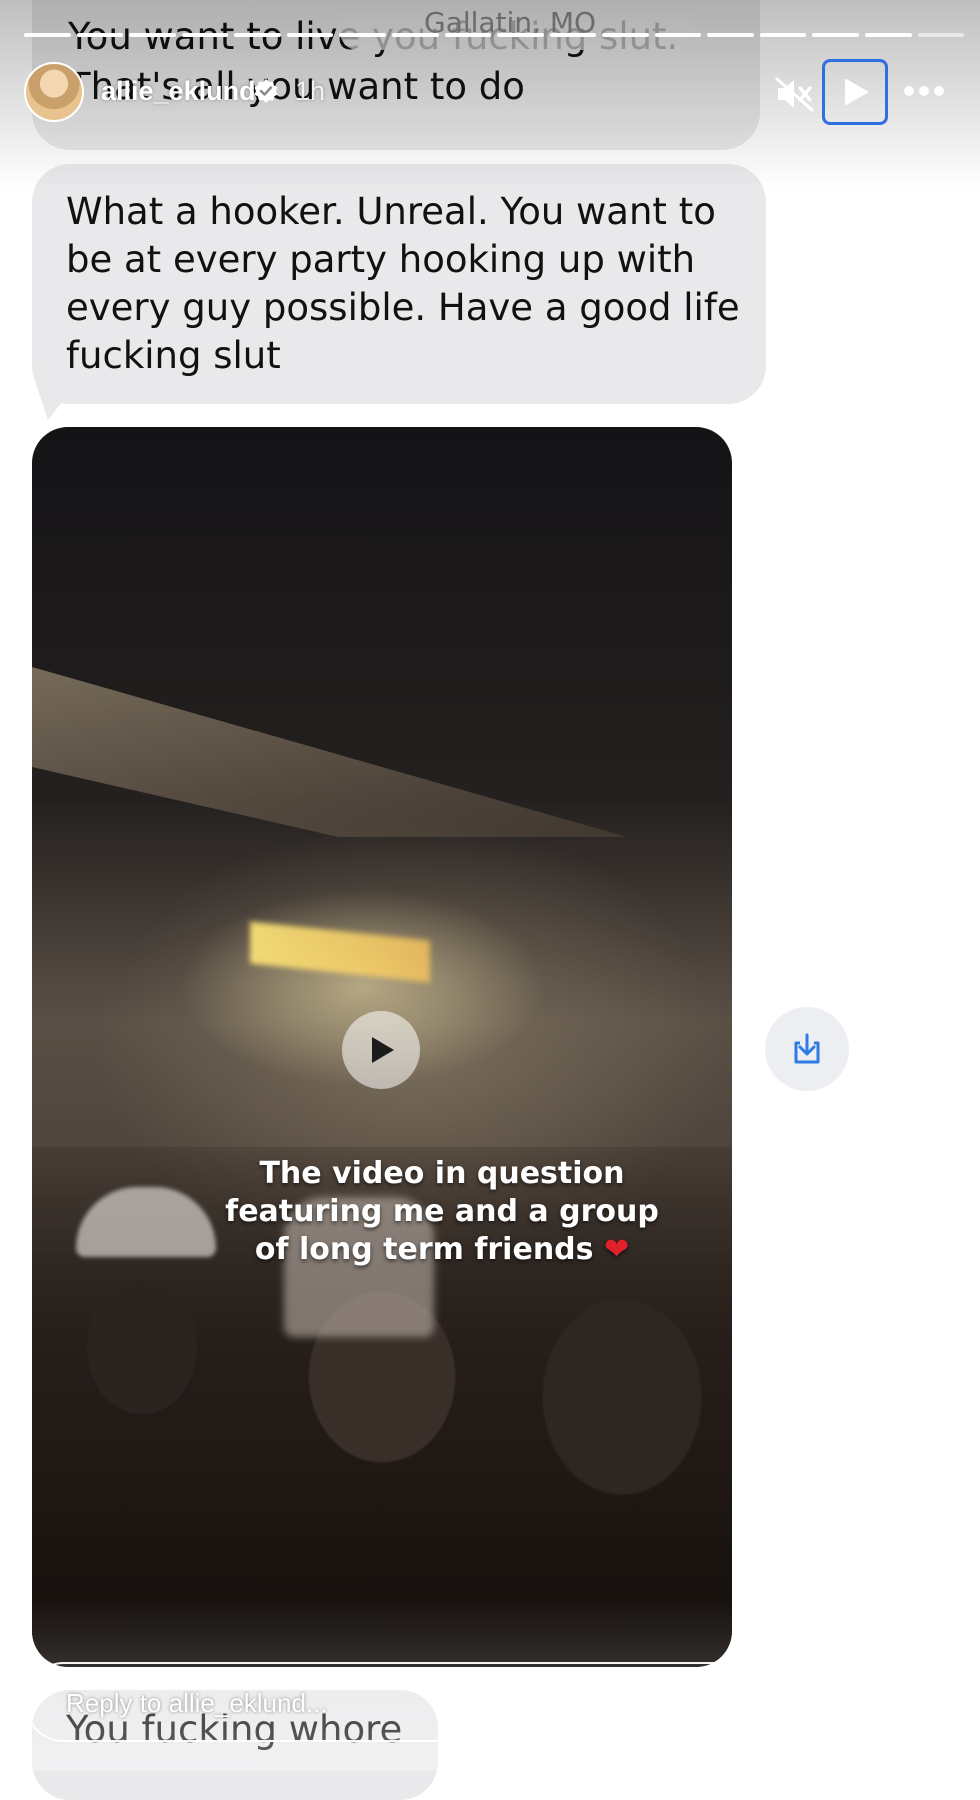 The width and height of the screenshot is (980, 1800). Describe the element at coordinates (382, 752) in the screenshot. I see `stage-roof` at that location.